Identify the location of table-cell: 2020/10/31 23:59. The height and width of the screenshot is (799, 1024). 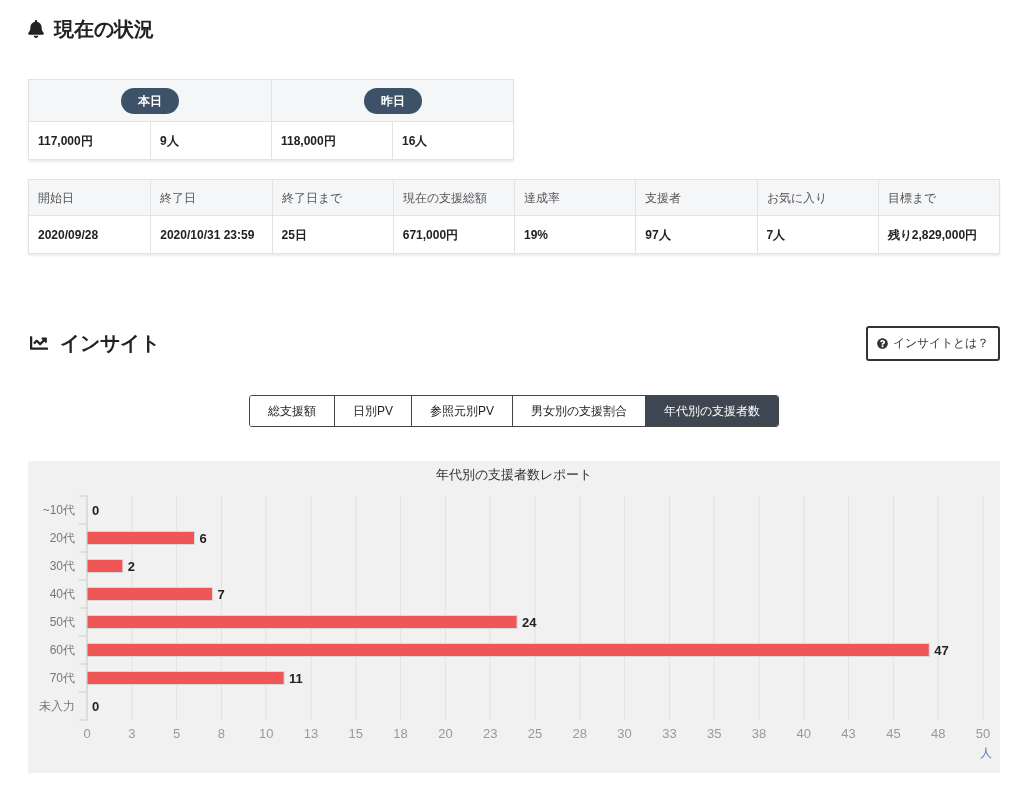
(211, 234).